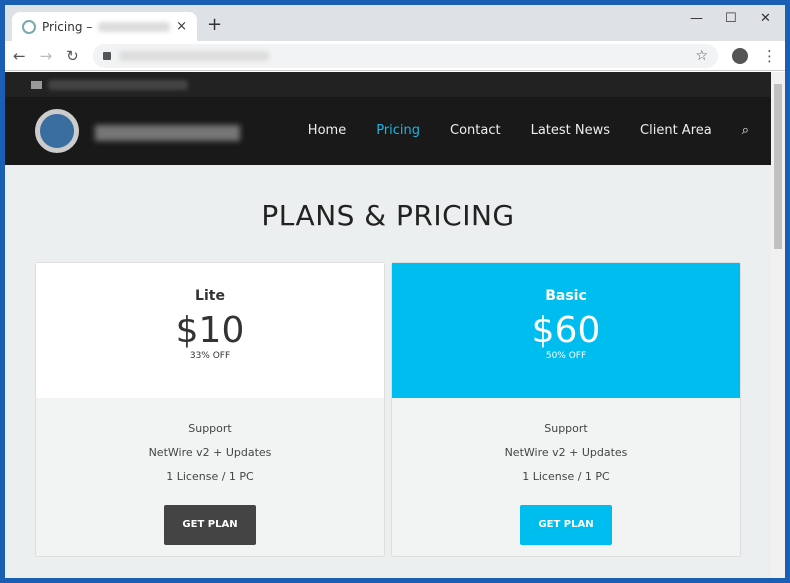 This screenshot has width=790, height=583. What do you see at coordinates (19, 56) in the screenshot?
I see `back-button: ←` at bounding box center [19, 56].